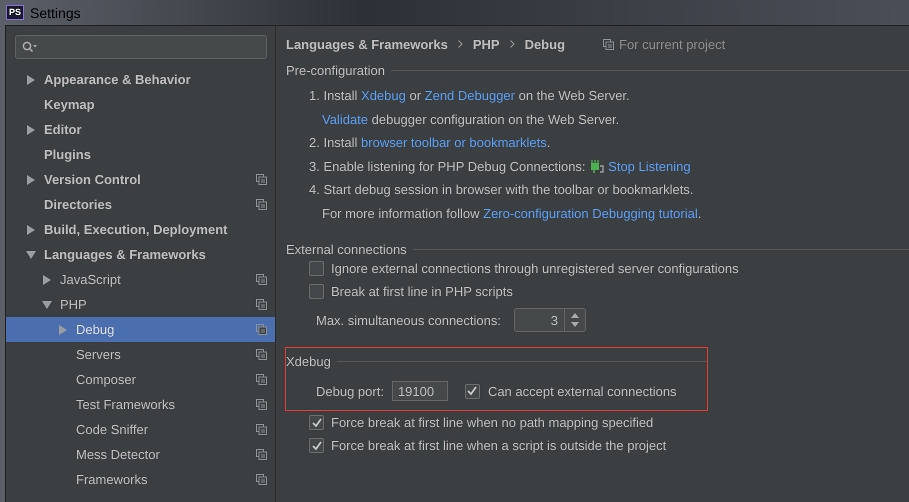 Image resolution: width=909 pixels, height=502 pixels. I want to click on checkbox-label: Can accept external connections, so click(582, 391).